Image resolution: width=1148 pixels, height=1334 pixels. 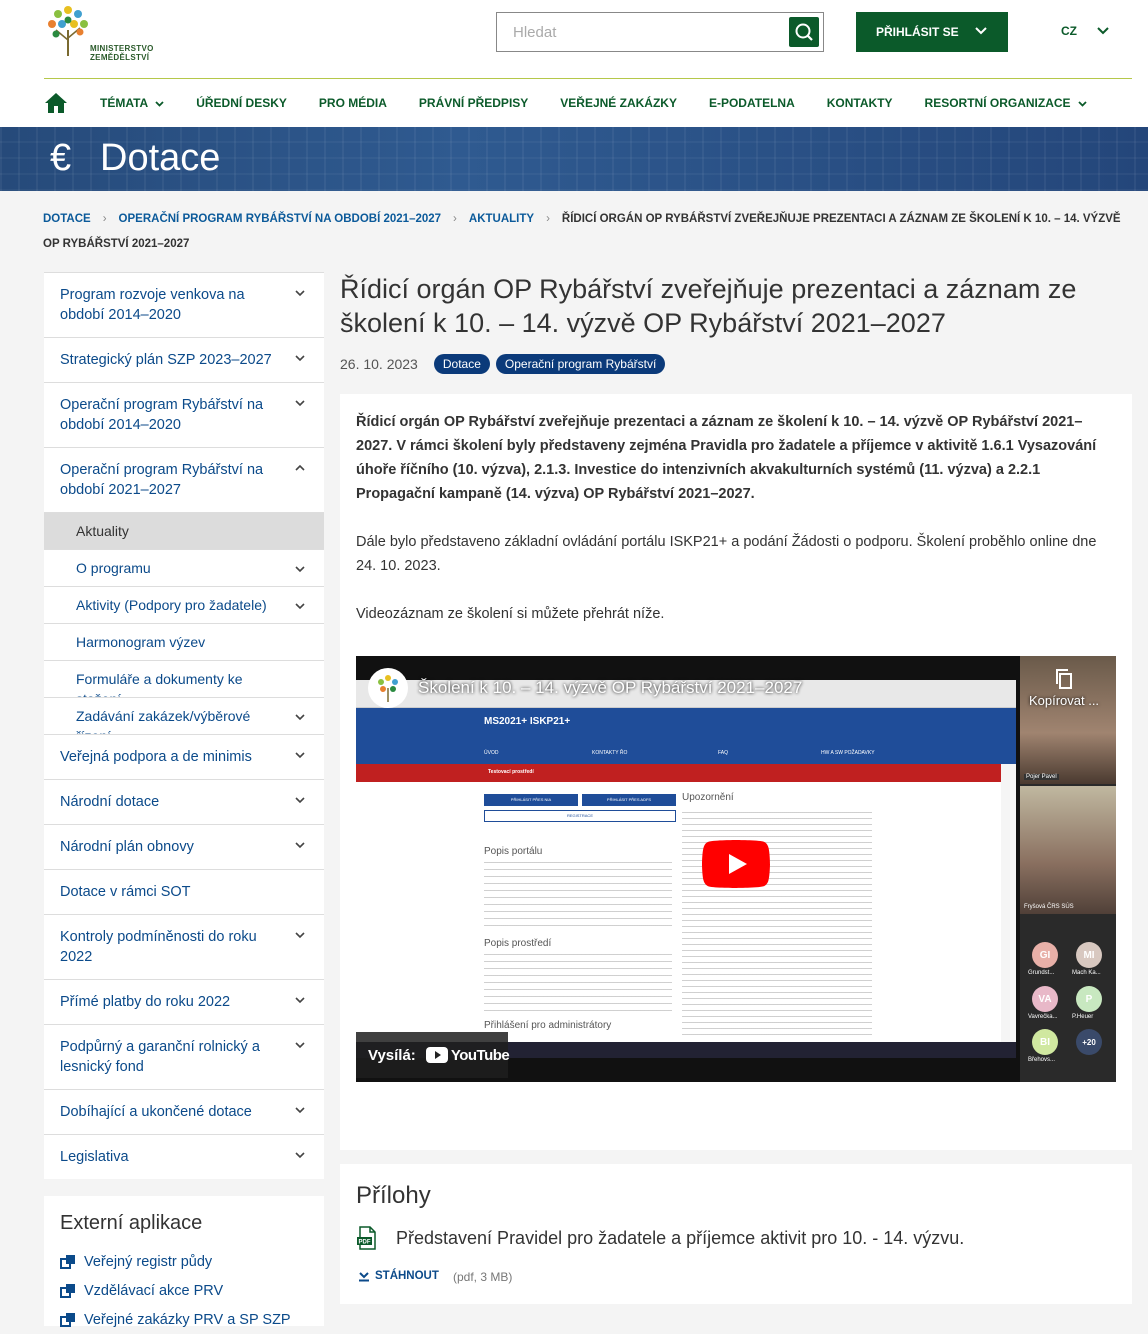 I want to click on channel-avatar, so click(x=388, y=688).